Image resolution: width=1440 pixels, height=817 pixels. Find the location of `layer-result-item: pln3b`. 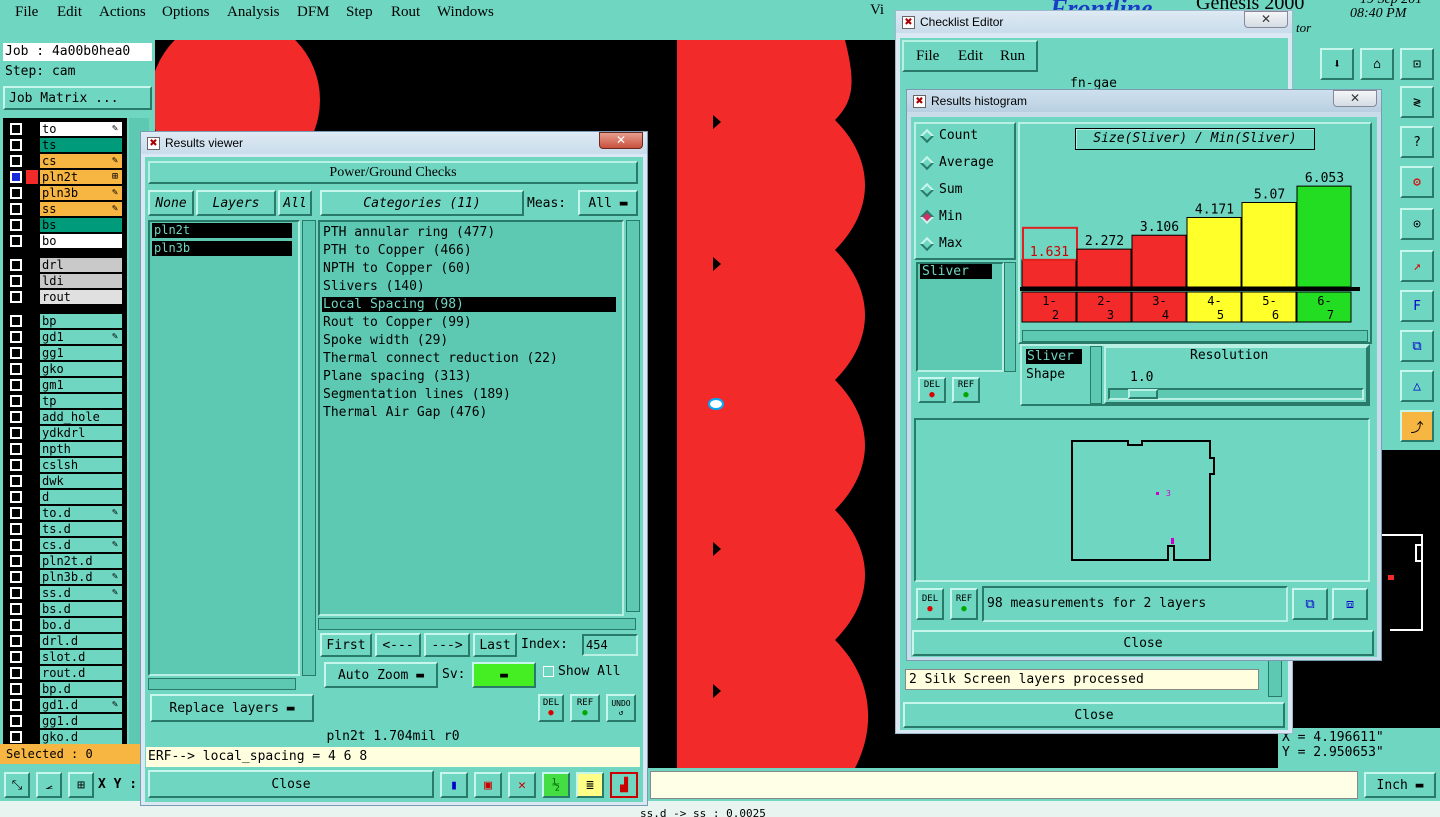

layer-result-item: pln3b is located at coordinates (222, 248).